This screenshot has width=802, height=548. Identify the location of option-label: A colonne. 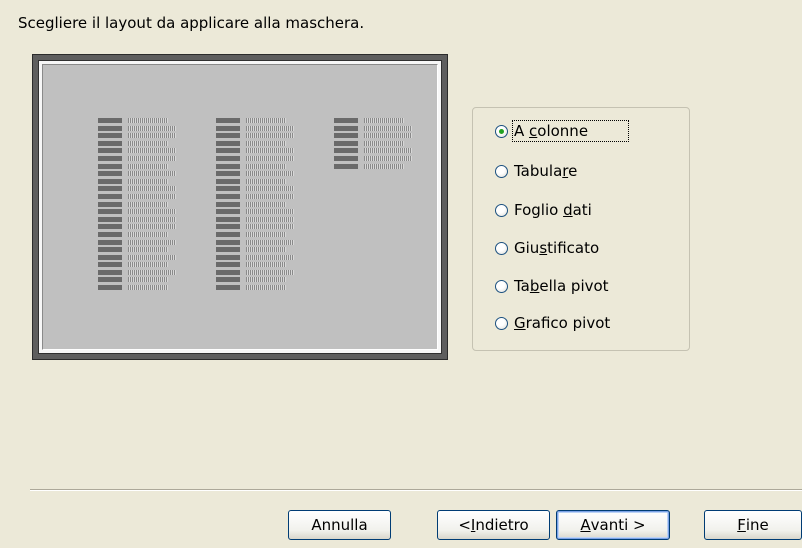
(571, 131).